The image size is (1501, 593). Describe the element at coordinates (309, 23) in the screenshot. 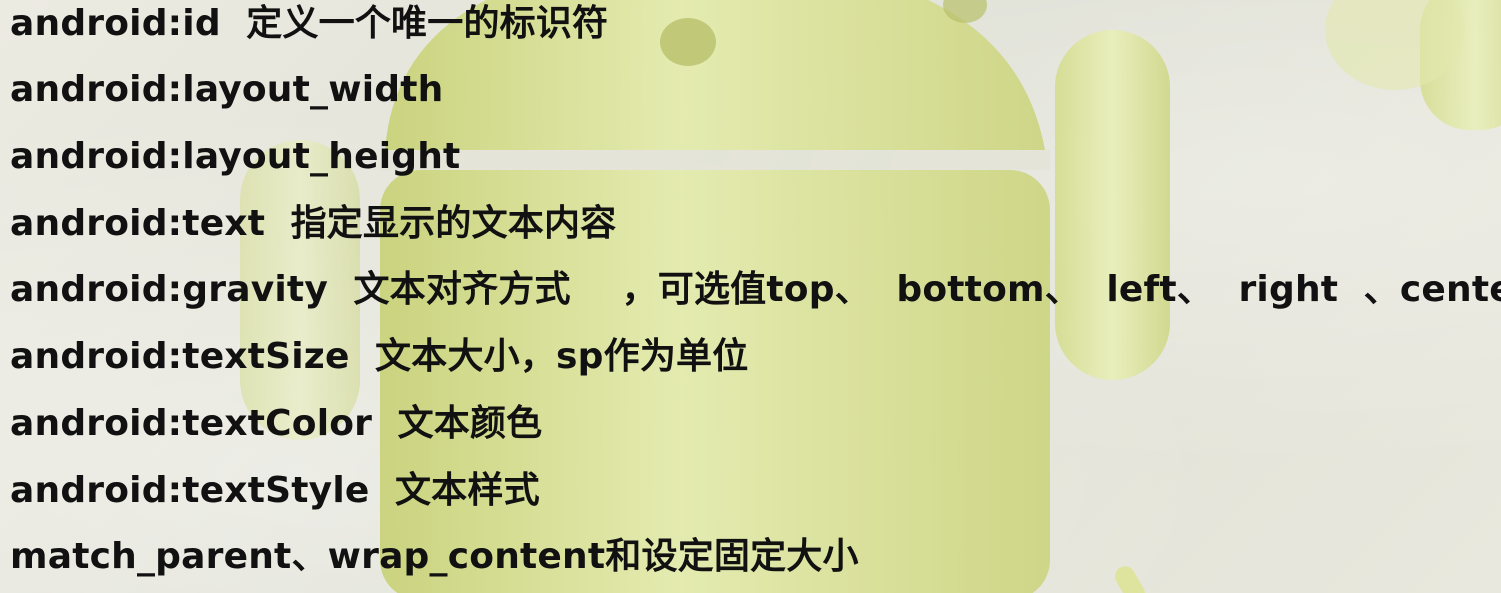

I see `line-android-id: android:id 定义一个唯一的标识符` at that location.